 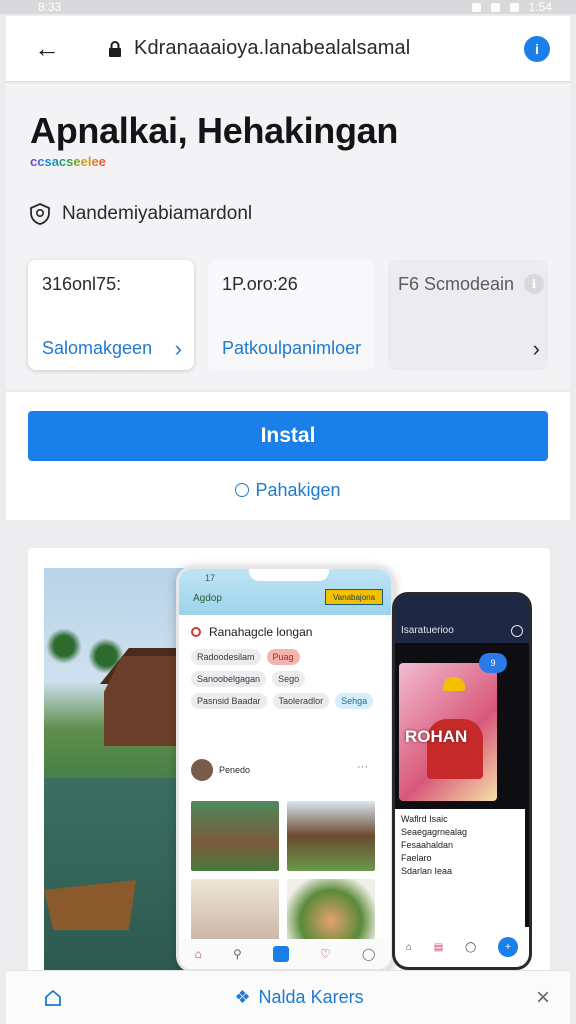 I want to click on avatar, so click(x=202, y=770).